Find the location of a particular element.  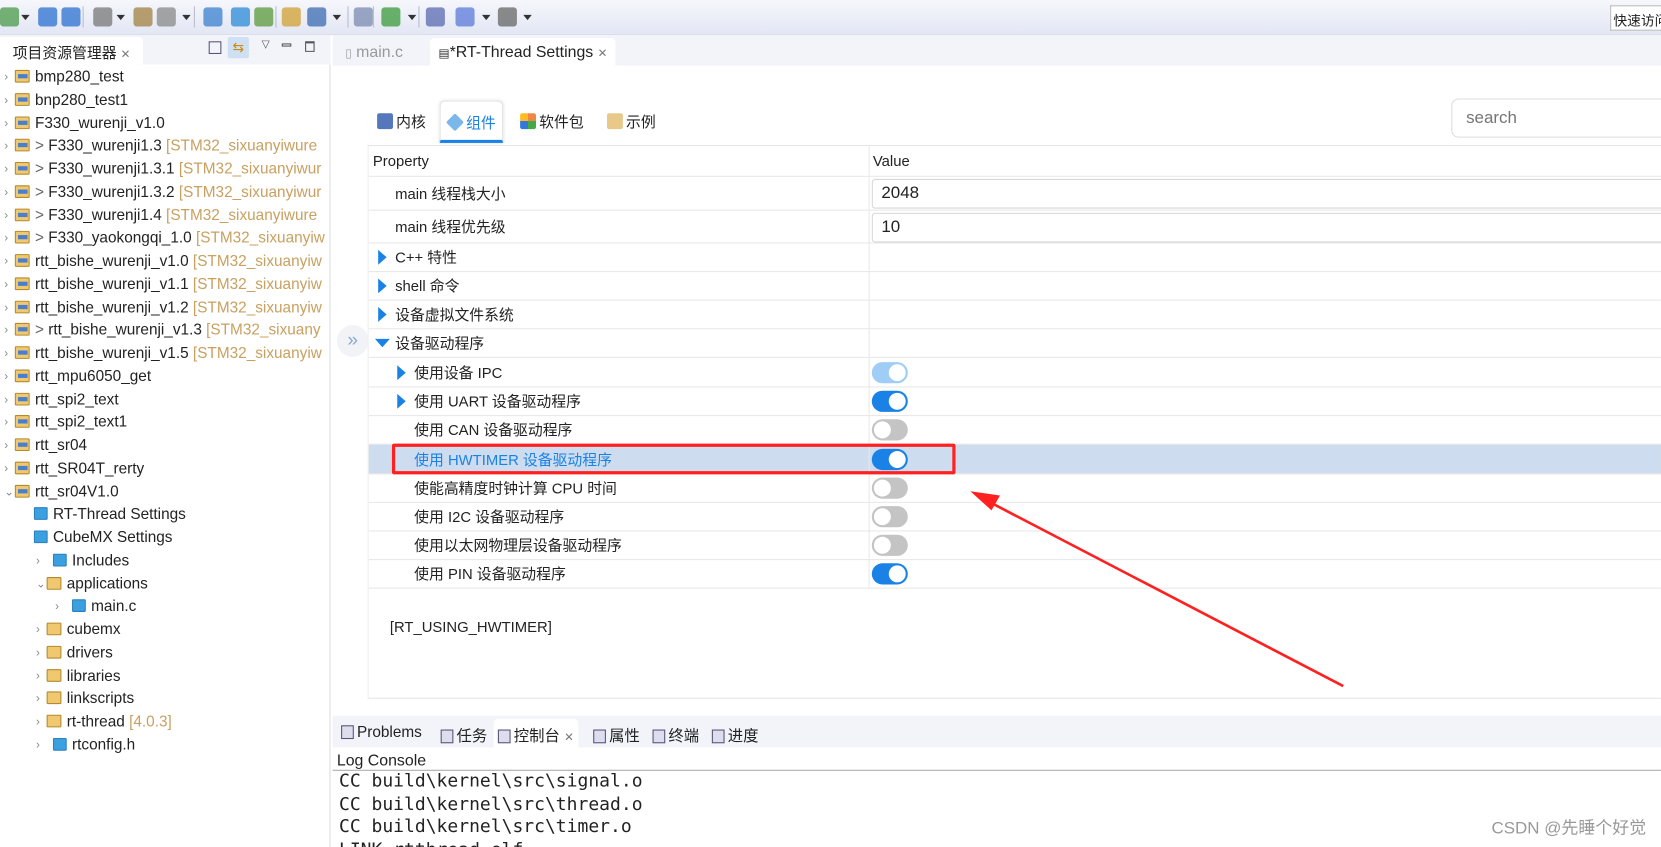

tab-console: 控制台 ✕ is located at coordinates (536, 733).